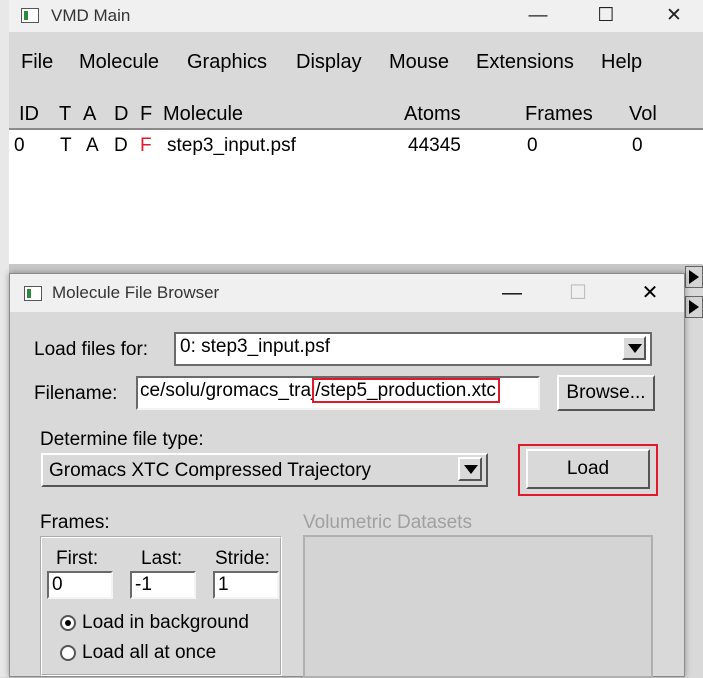  Describe the element at coordinates (68, 623) in the screenshot. I see `load-in-background-radio` at that location.